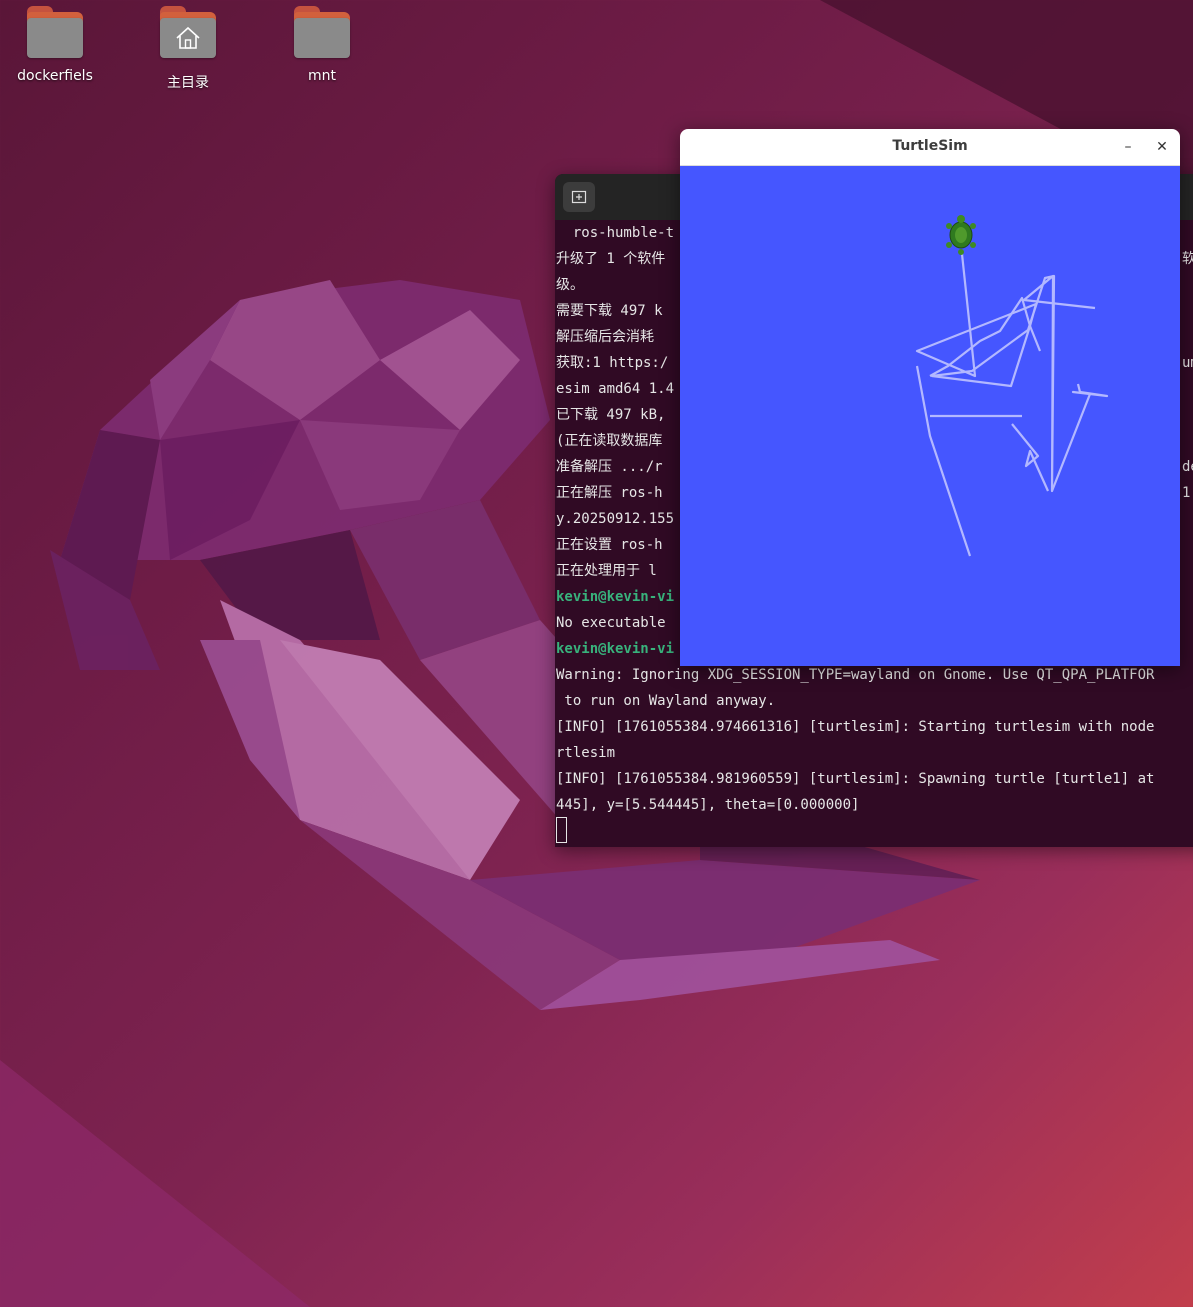  I want to click on minimize-button: –, so click(1128, 147).